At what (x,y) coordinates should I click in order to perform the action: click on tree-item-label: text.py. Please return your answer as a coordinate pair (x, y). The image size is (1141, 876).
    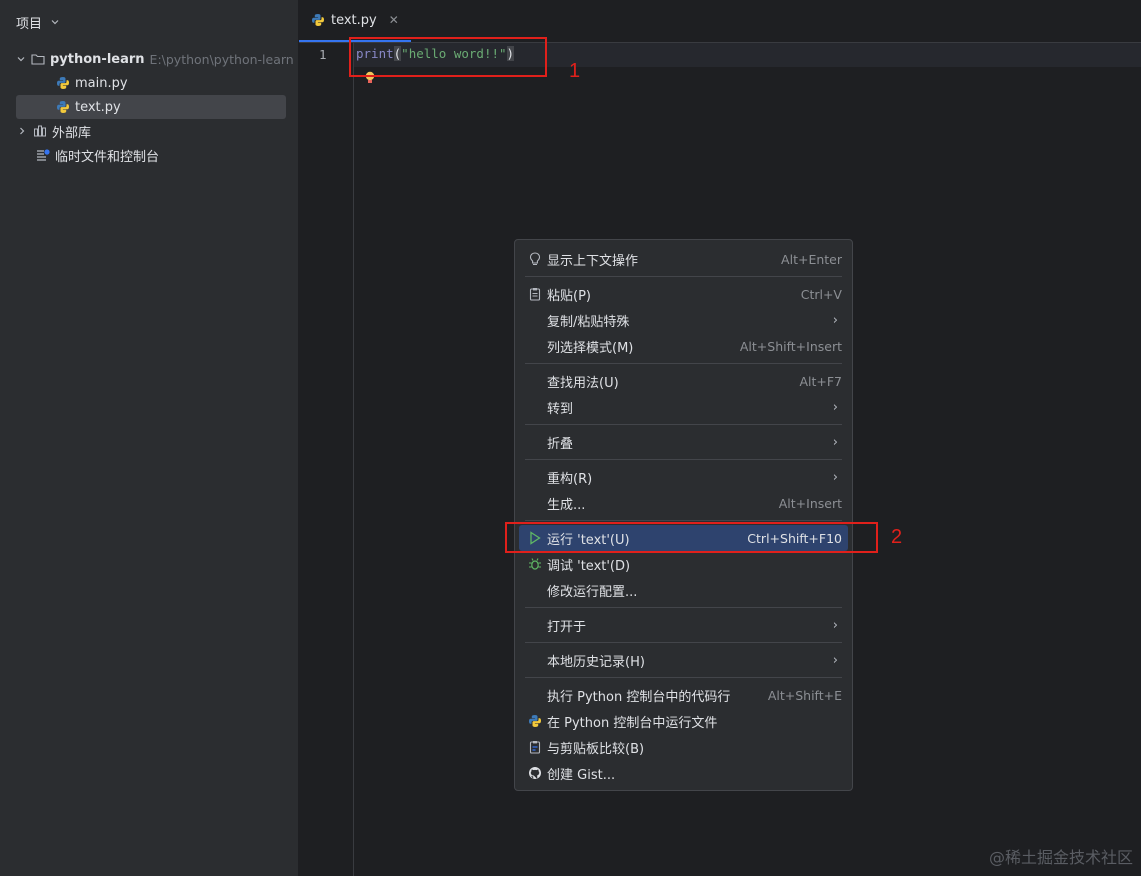
    Looking at the image, I should click on (98, 107).